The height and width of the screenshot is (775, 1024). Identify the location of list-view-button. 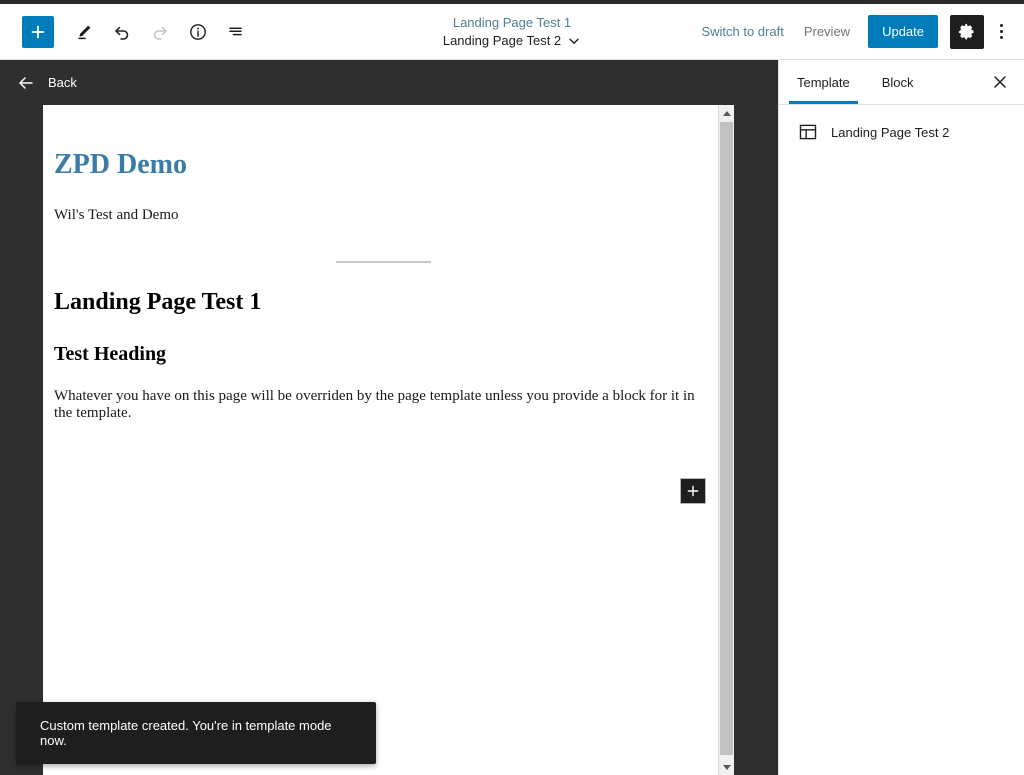
(236, 32).